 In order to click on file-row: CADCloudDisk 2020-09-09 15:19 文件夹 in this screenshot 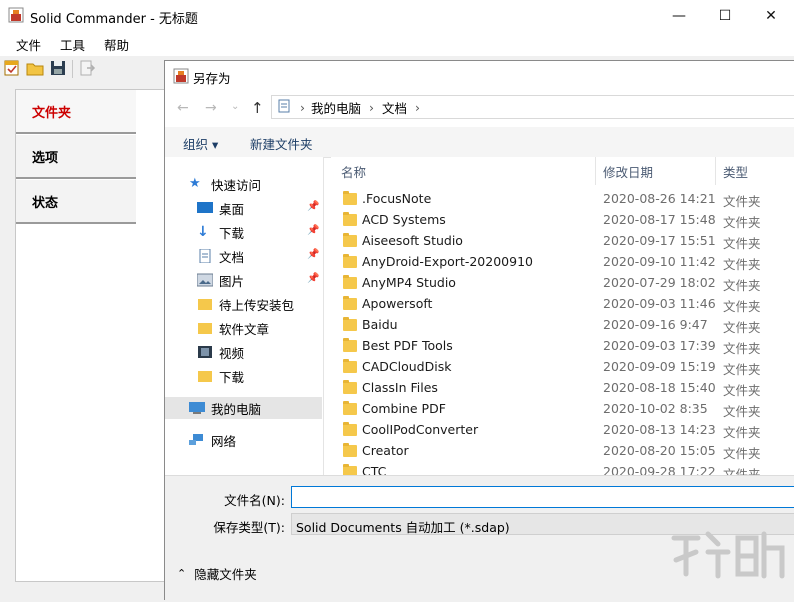, I will do `click(562, 367)`.